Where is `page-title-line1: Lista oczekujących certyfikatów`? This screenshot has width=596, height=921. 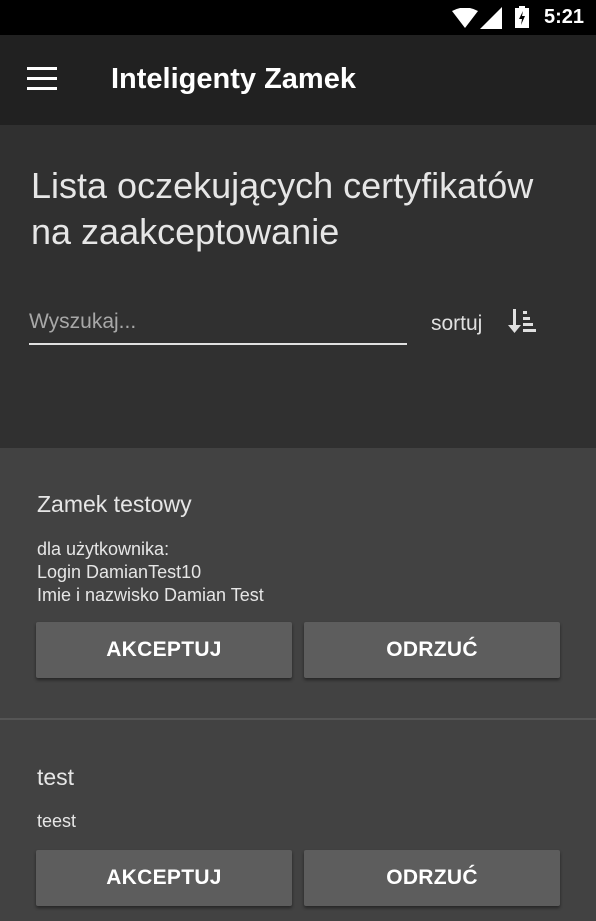 page-title-line1: Lista oczekujących certyfikatów is located at coordinates (282, 185).